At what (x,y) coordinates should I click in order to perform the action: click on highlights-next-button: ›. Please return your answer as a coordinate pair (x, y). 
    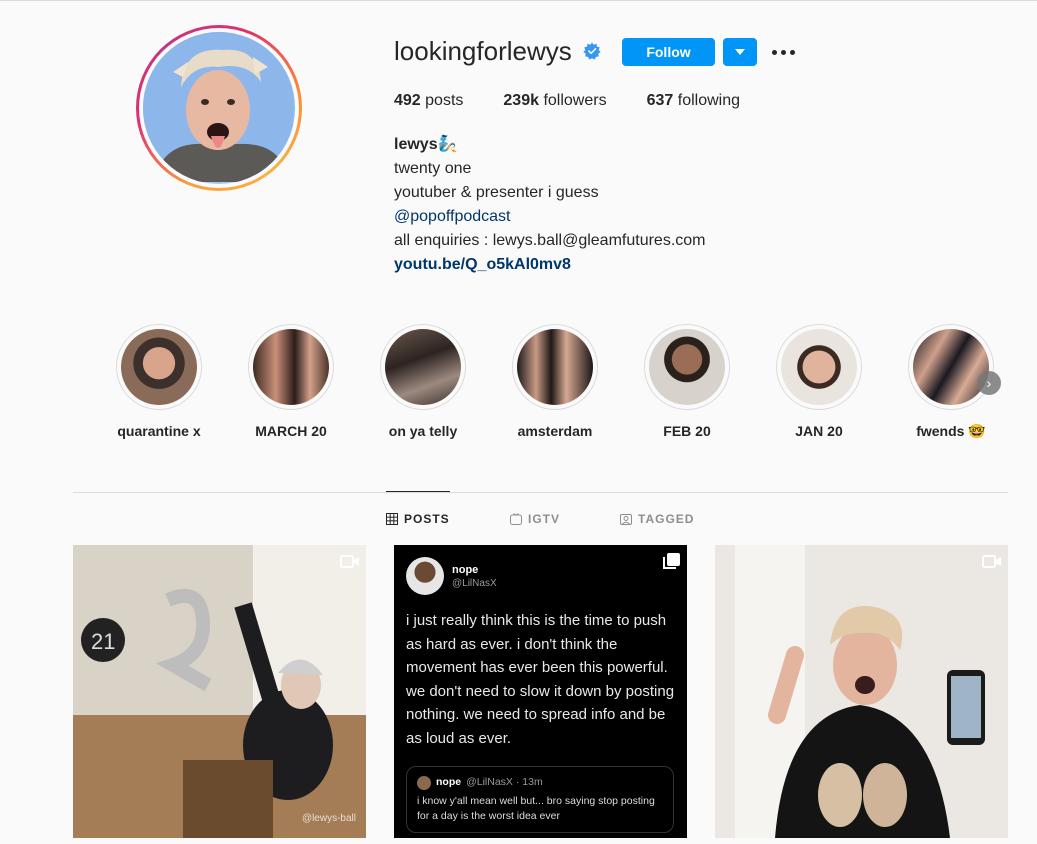
    Looking at the image, I should click on (989, 383).